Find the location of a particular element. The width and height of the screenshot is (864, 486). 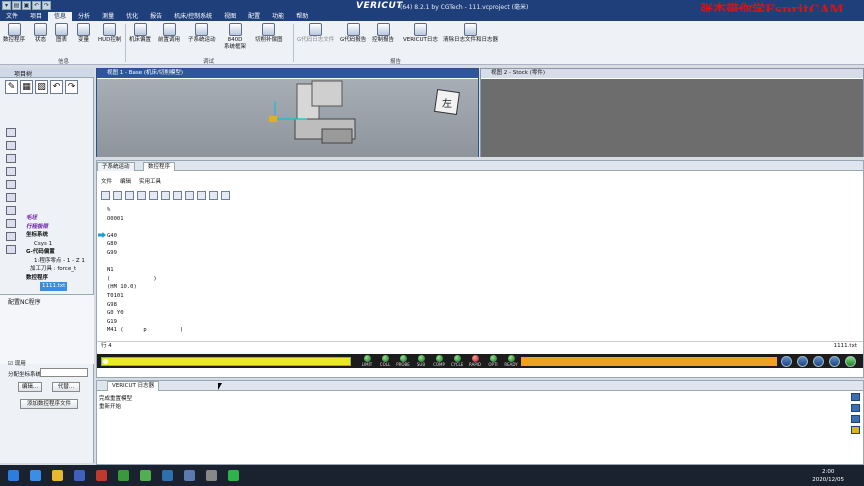

code-line: ( ) is located at coordinates (477, 279).